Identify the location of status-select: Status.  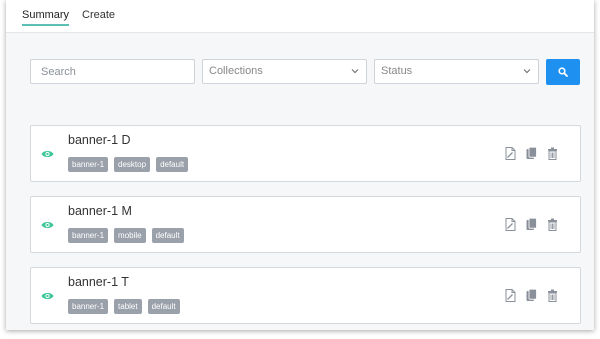
(456, 71).